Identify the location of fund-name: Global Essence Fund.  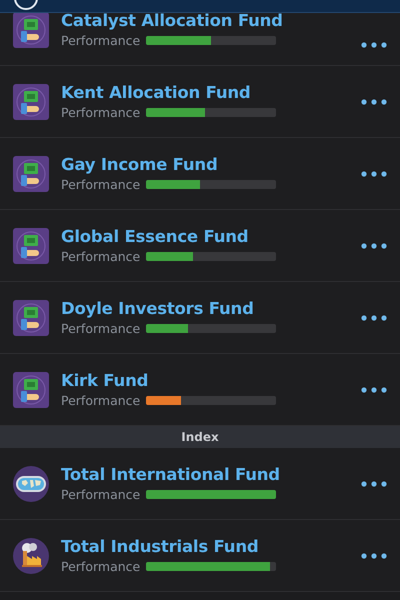
(155, 236).